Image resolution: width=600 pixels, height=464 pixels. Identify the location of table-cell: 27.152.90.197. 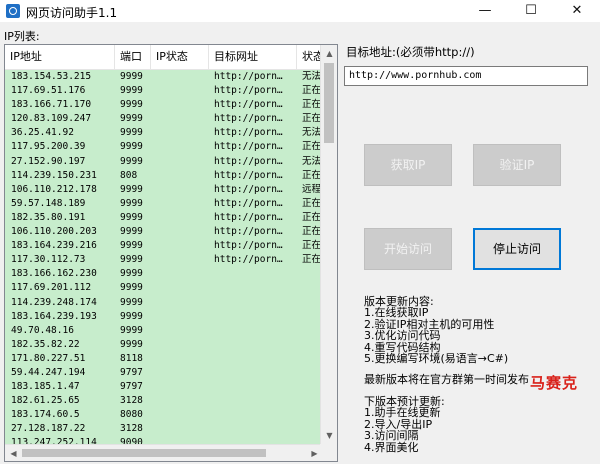
(48, 161).